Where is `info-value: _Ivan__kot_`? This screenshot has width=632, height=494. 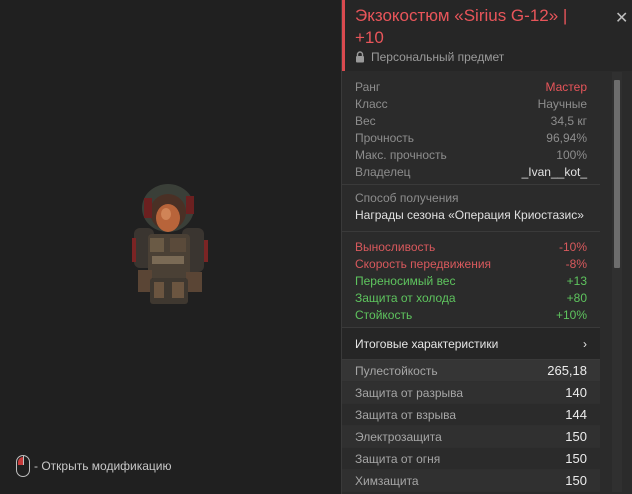 info-value: _Ivan__kot_ is located at coordinates (554, 171).